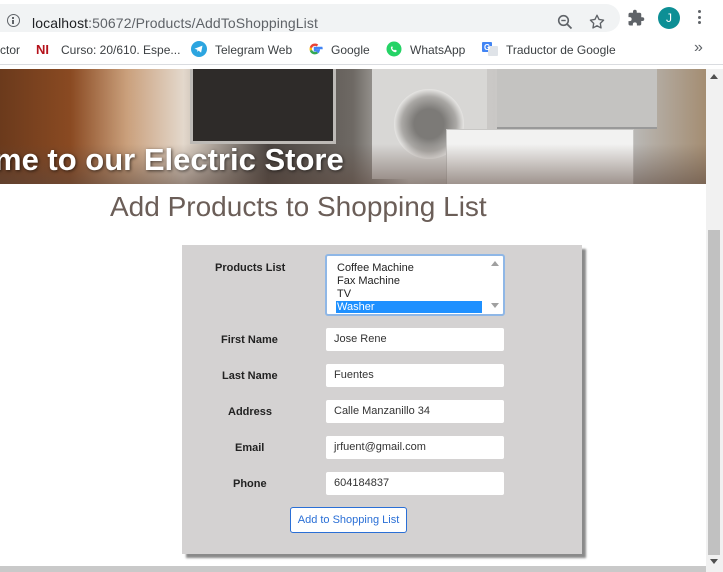 Image resolution: width=723 pixels, height=572 pixels. I want to click on phone-label: Phone, so click(250, 484).